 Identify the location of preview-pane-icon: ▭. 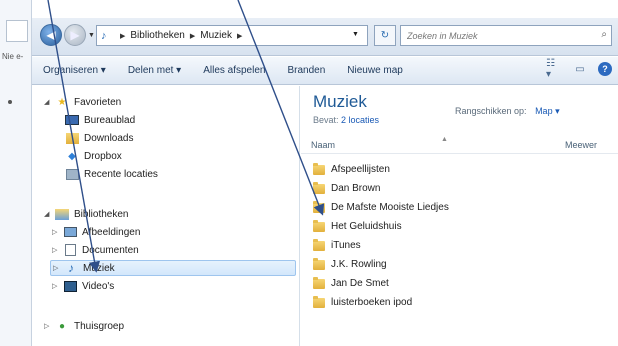
(580, 69).